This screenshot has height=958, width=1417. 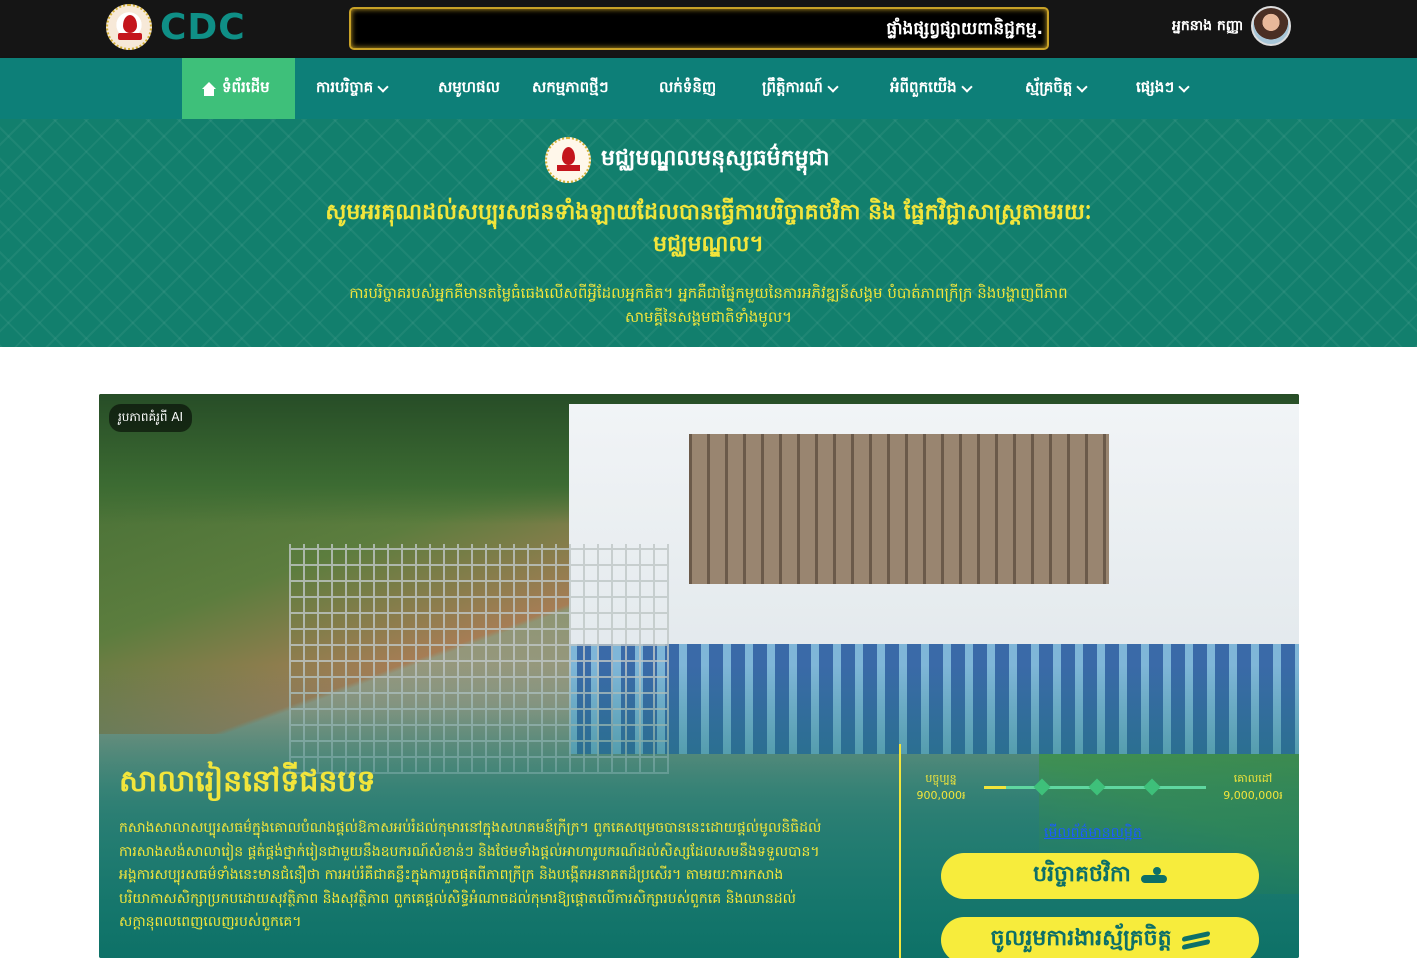 What do you see at coordinates (941, 778) in the screenshot?
I see `progress-current-label: បច្ចុប្បន្ន` at bounding box center [941, 778].